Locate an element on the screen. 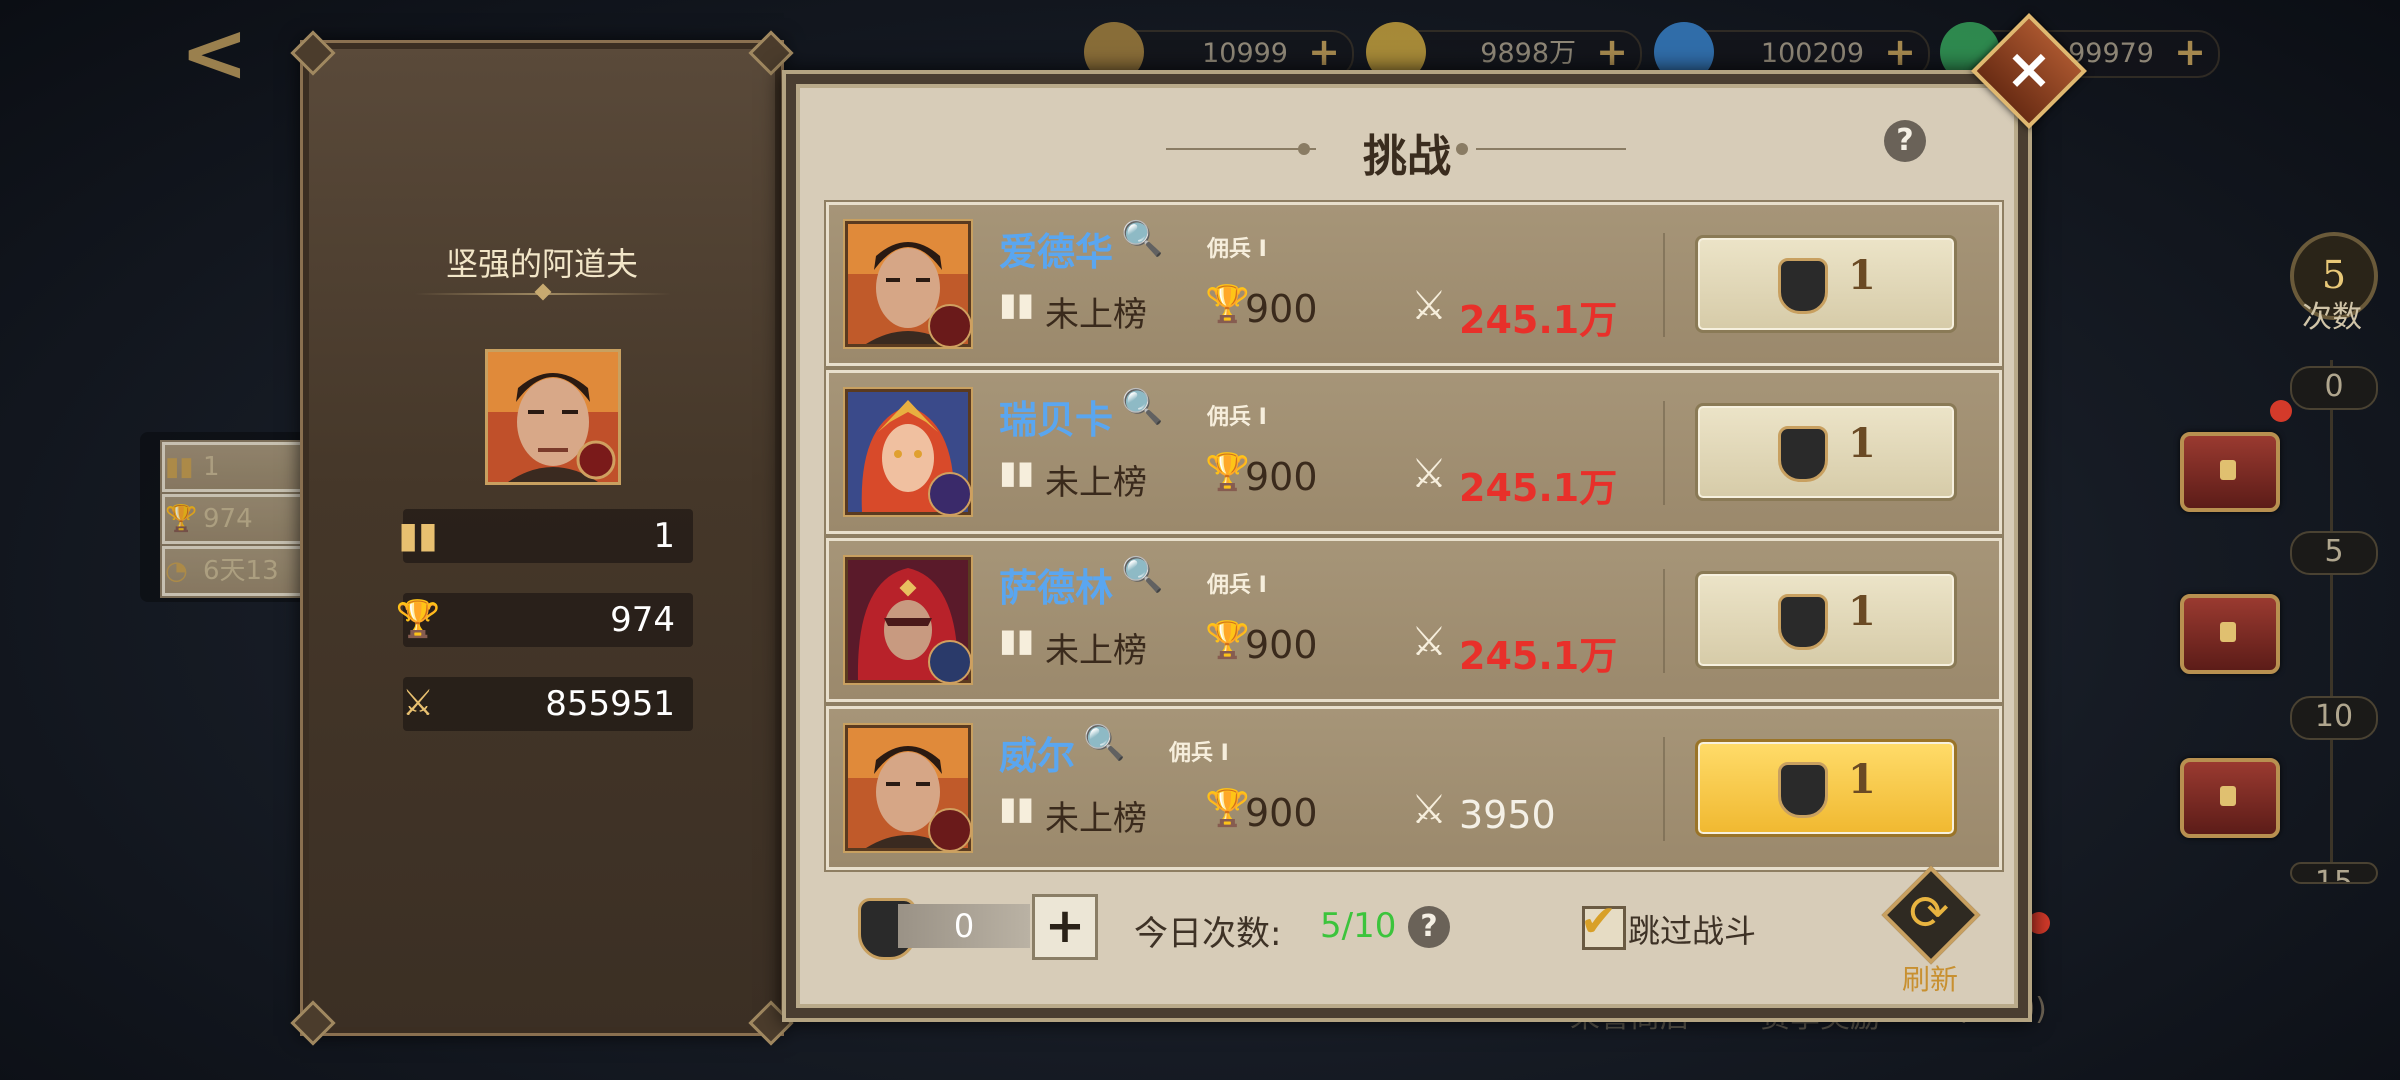 The width and height of the screenshot is (2400, 1080). today-attempts-label: 今日次数: is located at coordinates (1208, 934).